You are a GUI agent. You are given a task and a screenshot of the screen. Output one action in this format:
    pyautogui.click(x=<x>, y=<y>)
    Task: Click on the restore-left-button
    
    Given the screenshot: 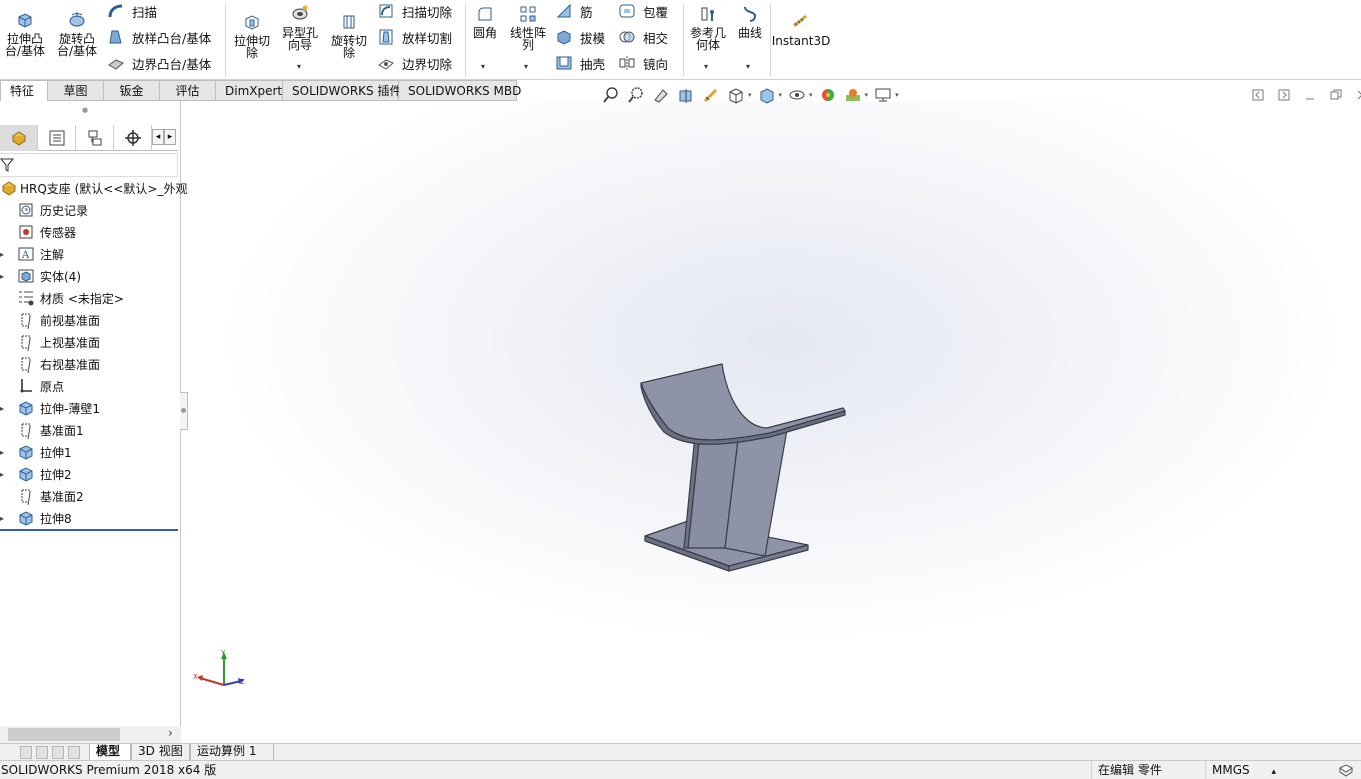 What is the action you would take?
    pyautogui.click(x=1258, y=95)
    